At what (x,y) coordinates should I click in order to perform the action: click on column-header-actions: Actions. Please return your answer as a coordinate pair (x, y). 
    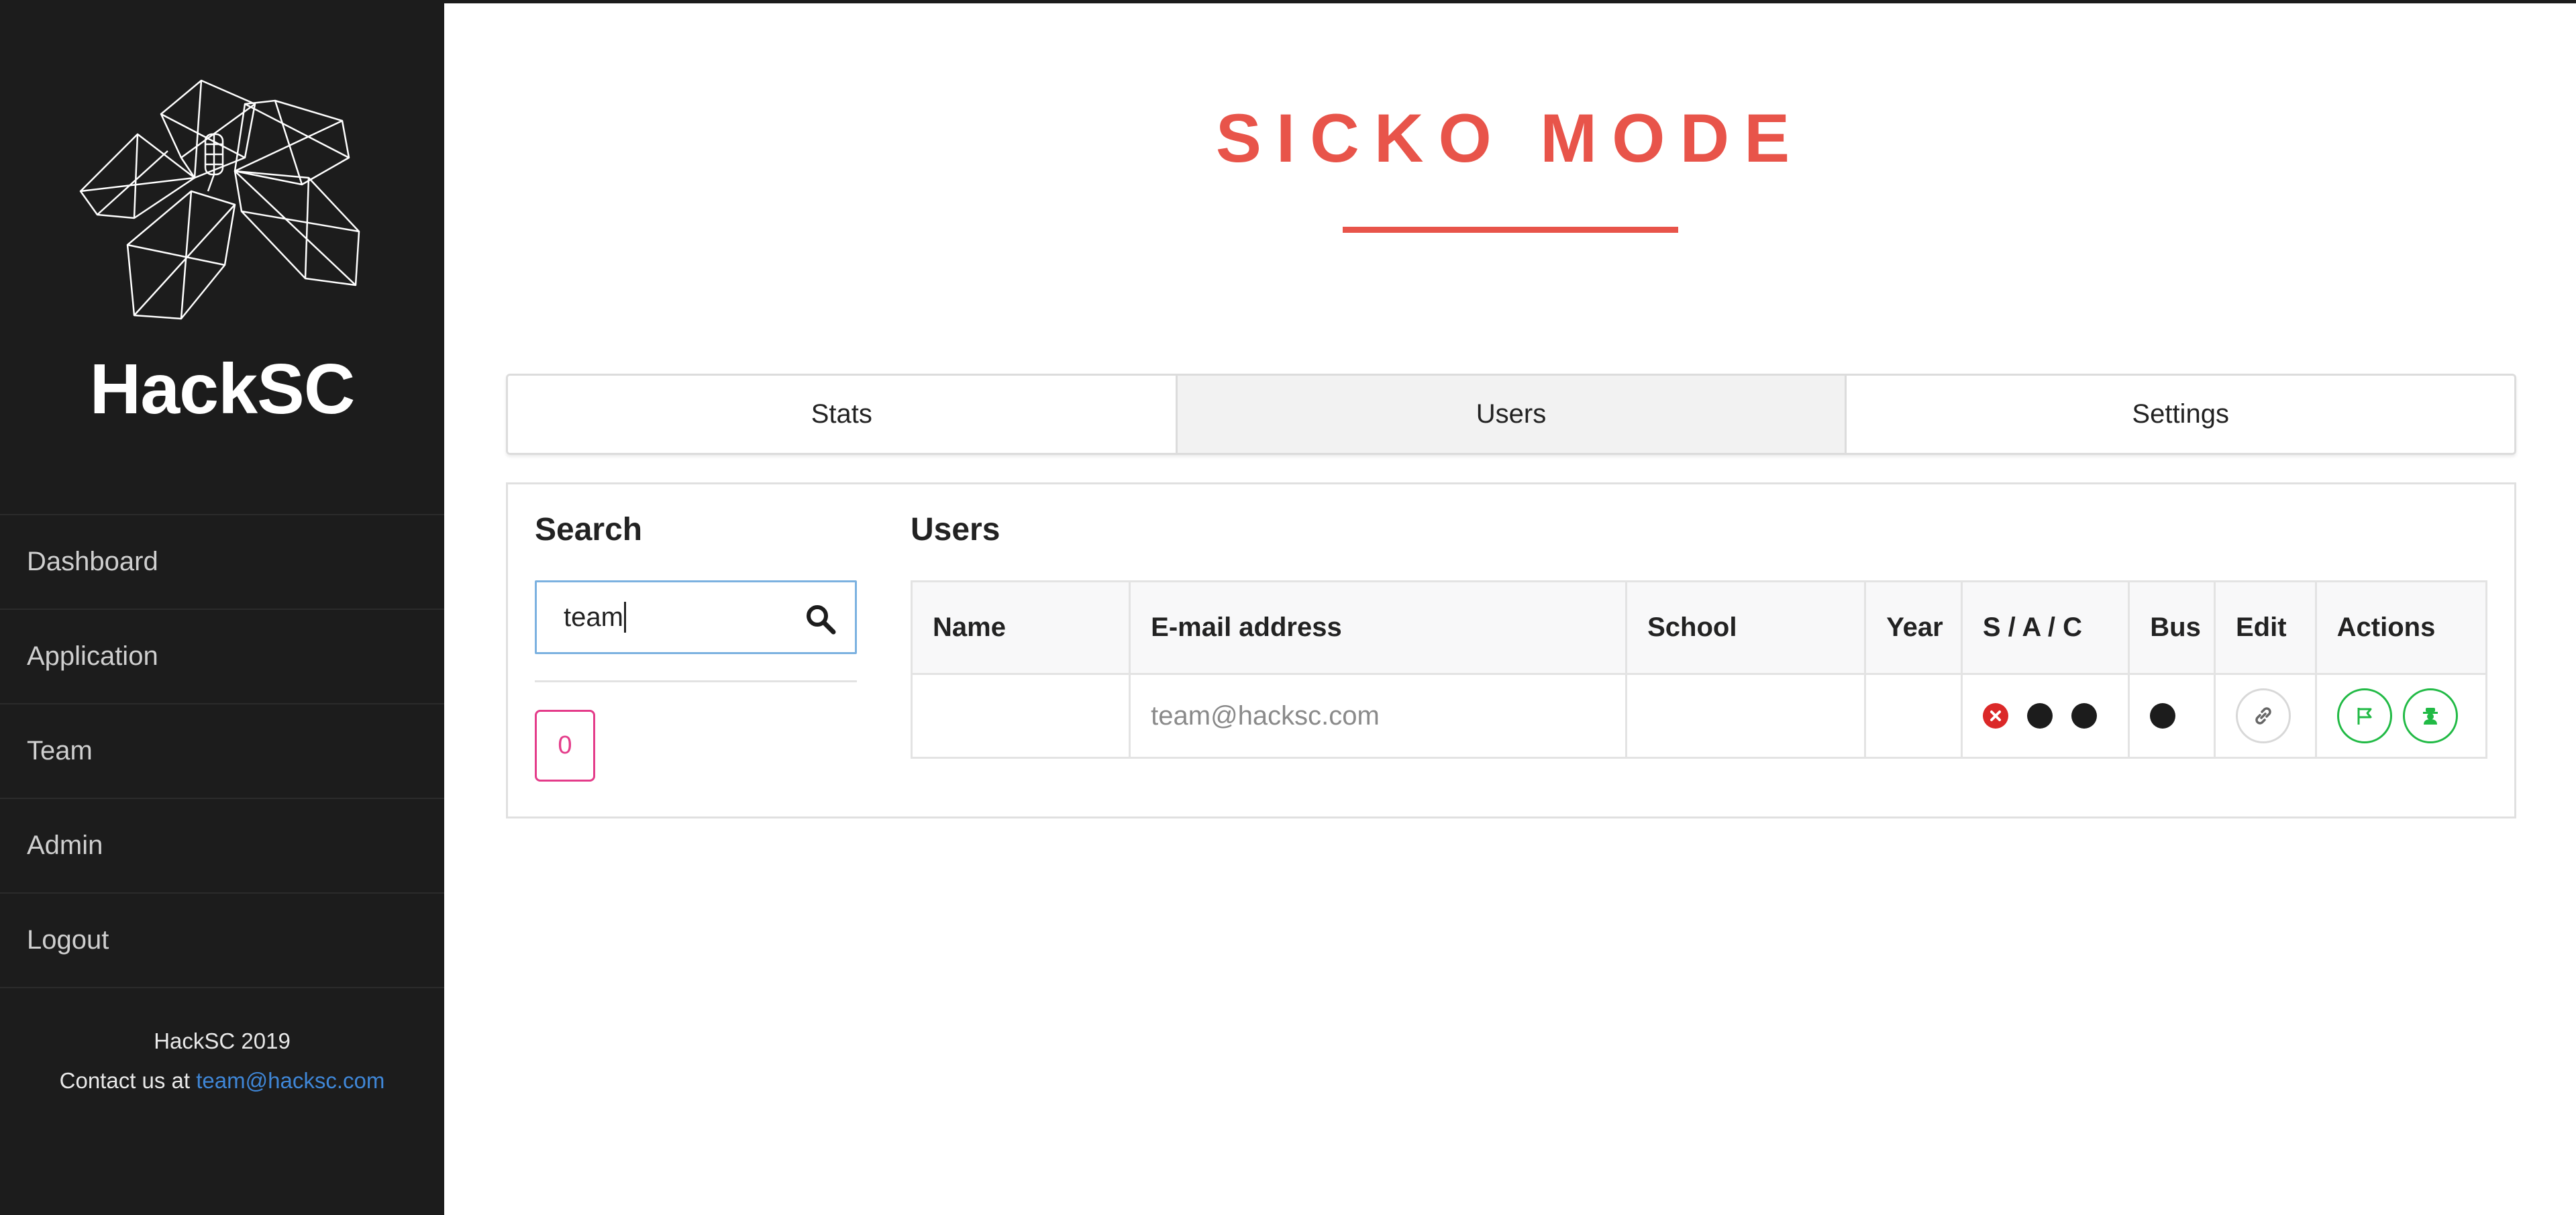
    Looking at the image, I should click on (2401, 627).